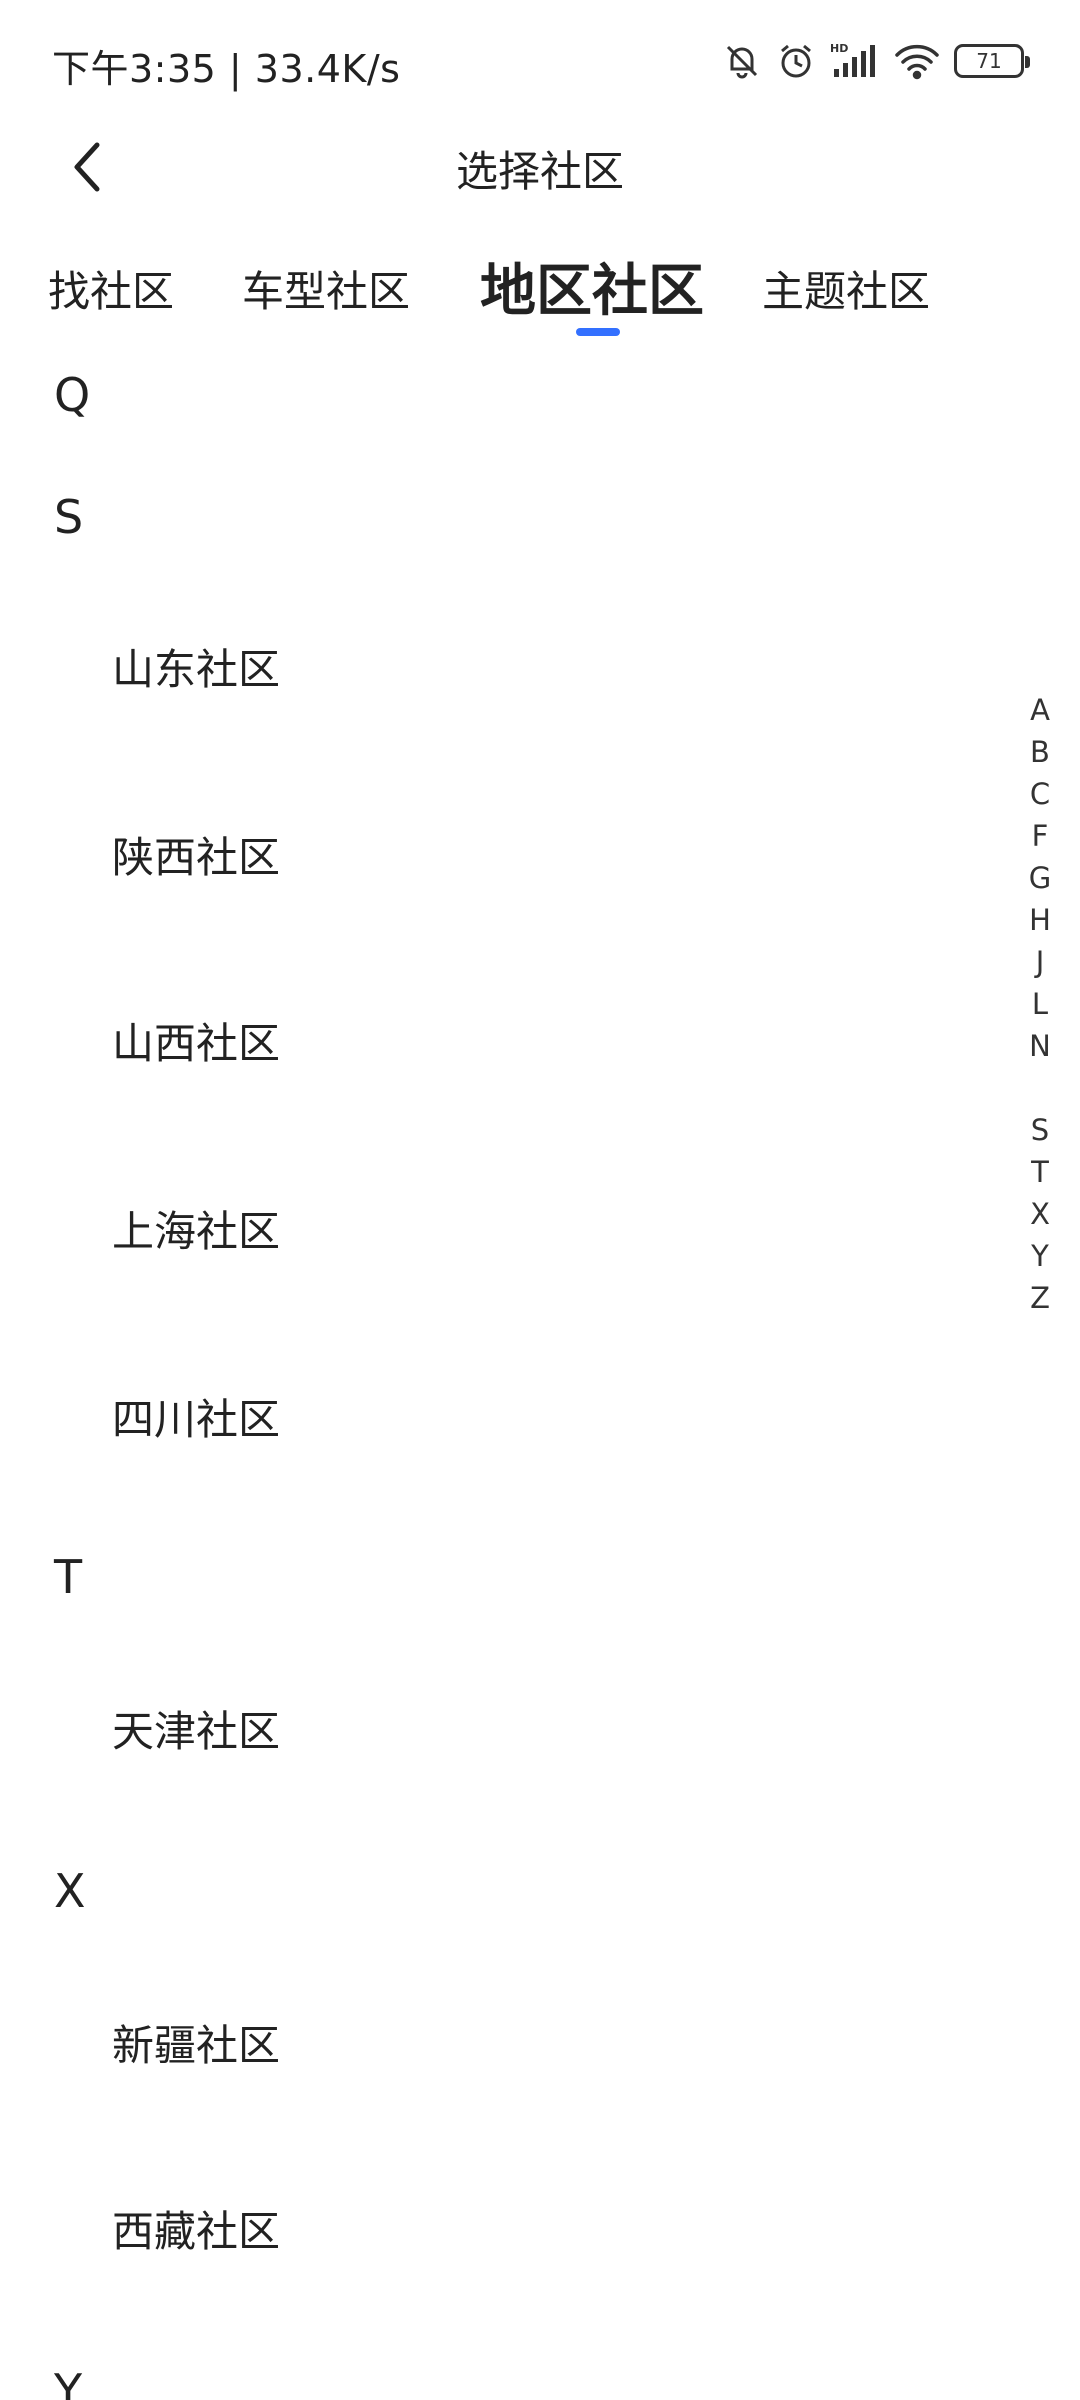 The width and height of the screenshot is (1080, 2400). I want to click on tab-region-community: 地区社区, so click(592, 286).